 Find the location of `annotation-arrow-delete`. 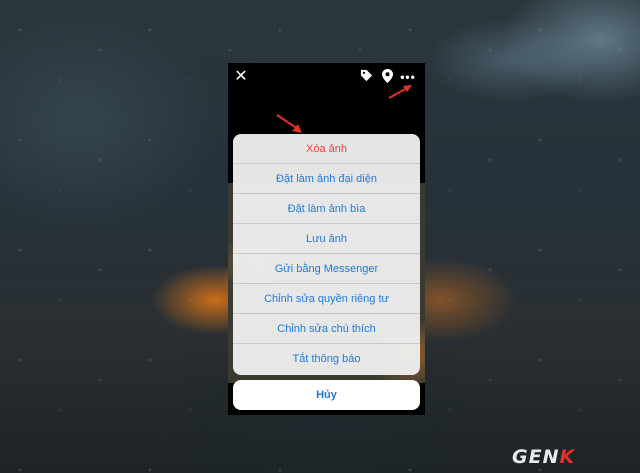

annotation-arrow-delete is located at coordinates (289, 123).